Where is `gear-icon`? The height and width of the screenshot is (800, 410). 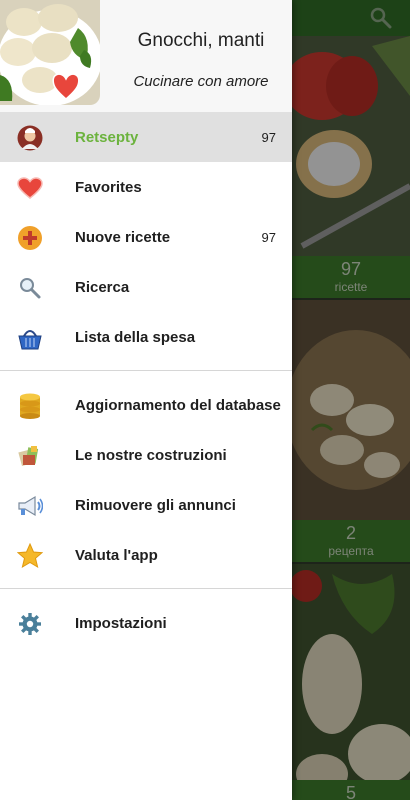
gear-icon is located at coordinates (30, 624).